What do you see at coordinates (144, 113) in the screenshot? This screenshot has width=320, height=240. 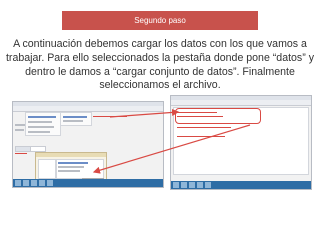 I see `arrow-to-loaded-data` at bounding box center [144, 113].